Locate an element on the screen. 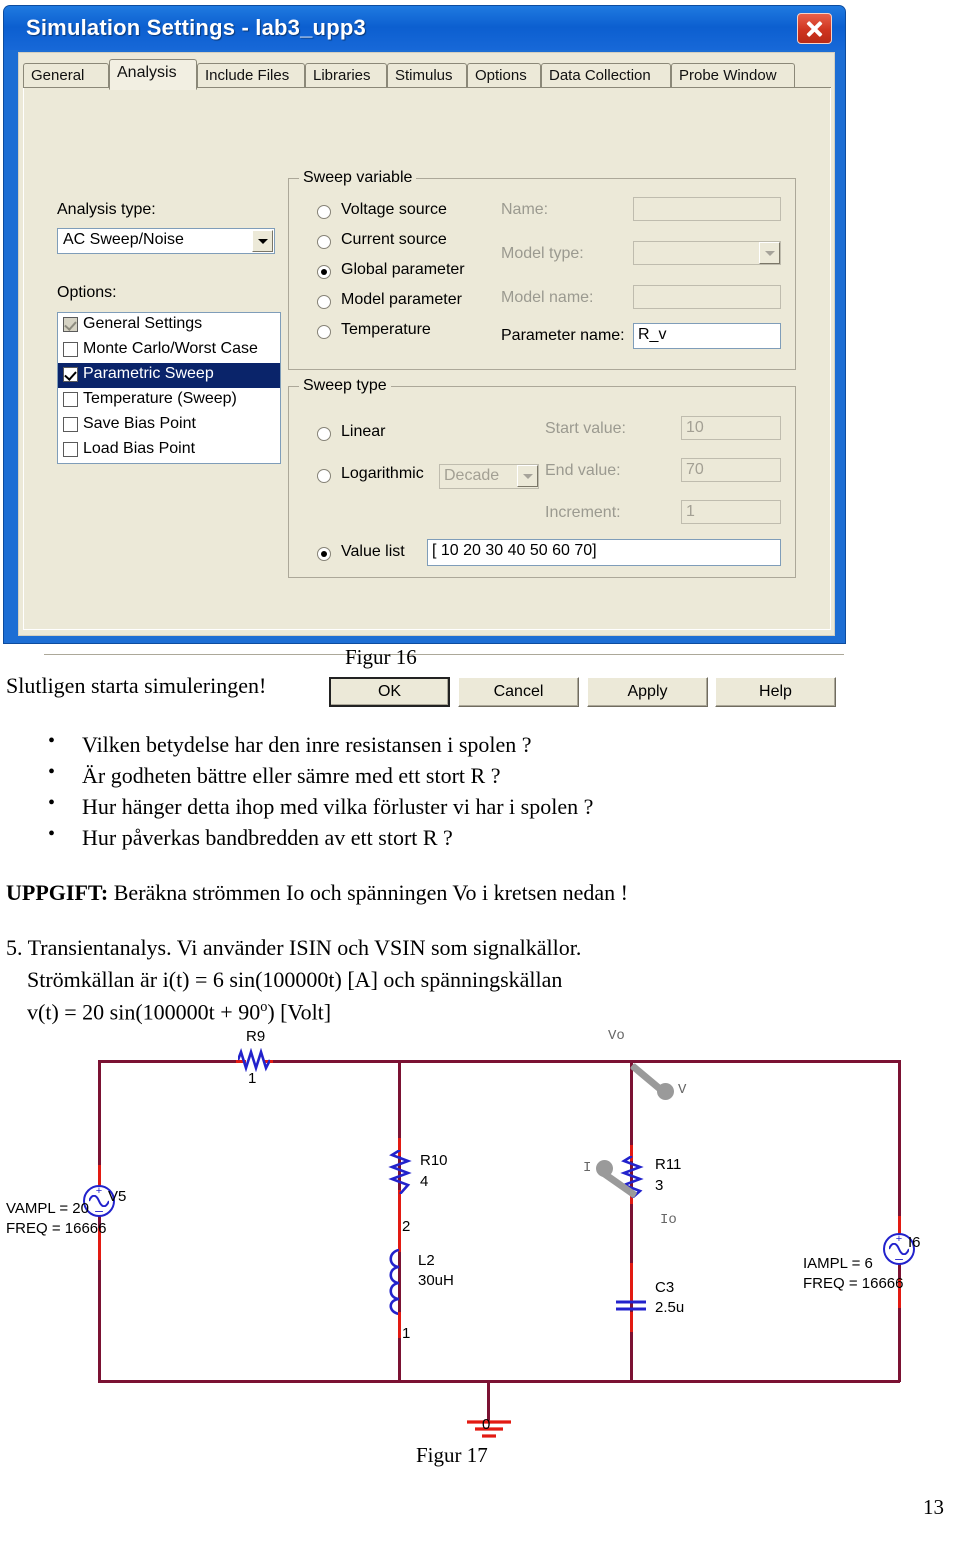 The width and height of the screenshot is (960, 1551). model-name-label: Model name: is located at coordinates (547, 297).